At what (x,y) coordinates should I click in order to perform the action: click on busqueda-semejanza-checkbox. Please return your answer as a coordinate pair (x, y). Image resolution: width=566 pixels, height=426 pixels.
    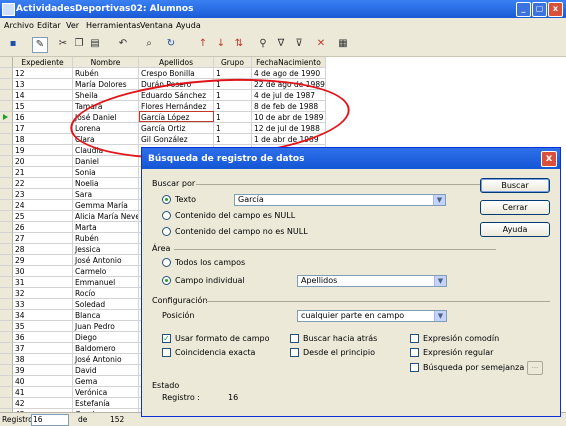
    Looking at the image, I should click on (414, 367).